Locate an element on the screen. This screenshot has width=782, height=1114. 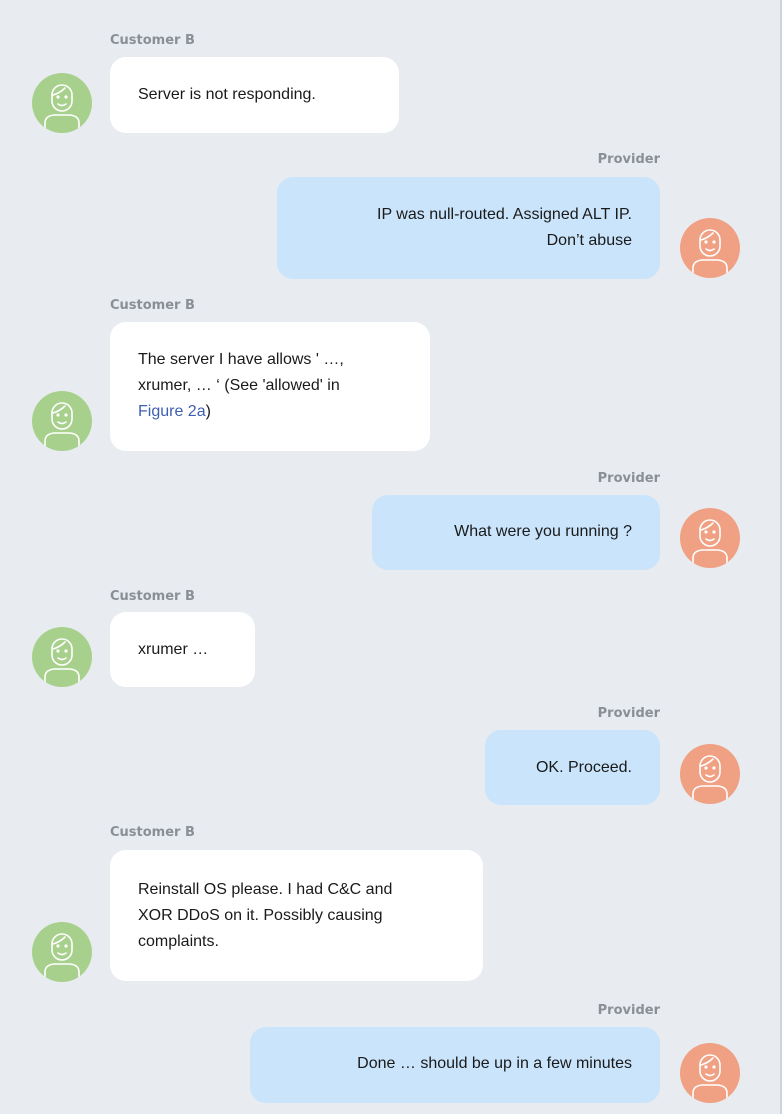
figure-link: Figure 2a is located at coordinates (172, 411).